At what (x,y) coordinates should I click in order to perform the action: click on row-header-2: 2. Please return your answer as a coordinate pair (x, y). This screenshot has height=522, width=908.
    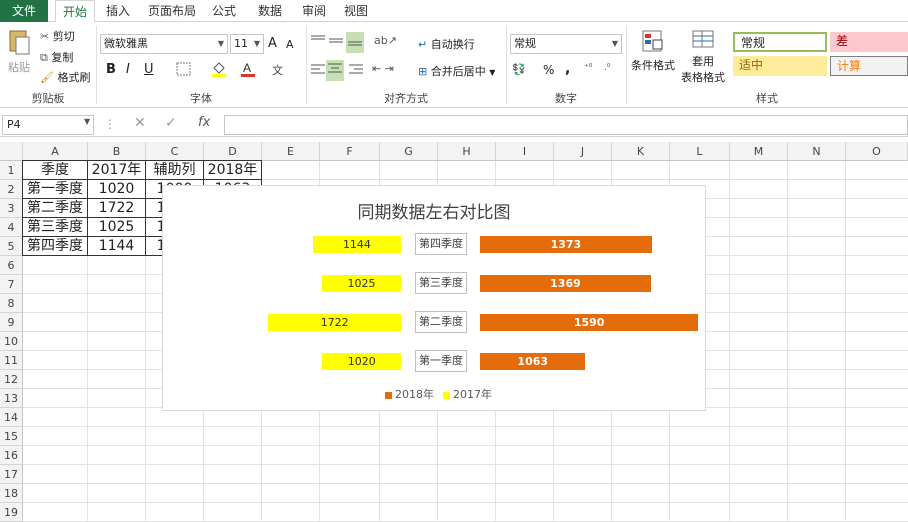
    Looking at the image, I should click on (11, 189).